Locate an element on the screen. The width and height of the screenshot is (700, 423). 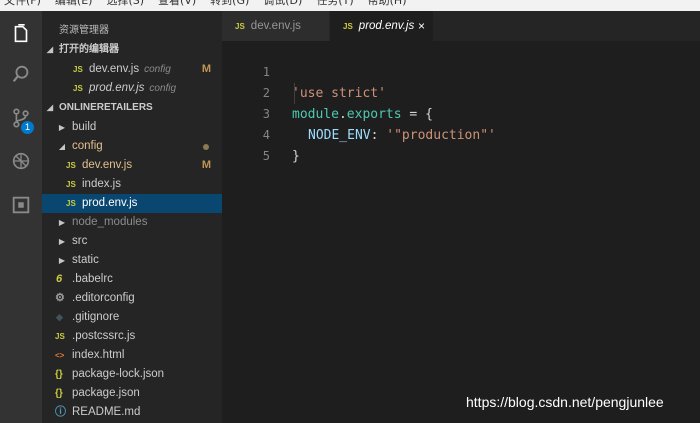
files-icon is located at coordinates (21, 33).